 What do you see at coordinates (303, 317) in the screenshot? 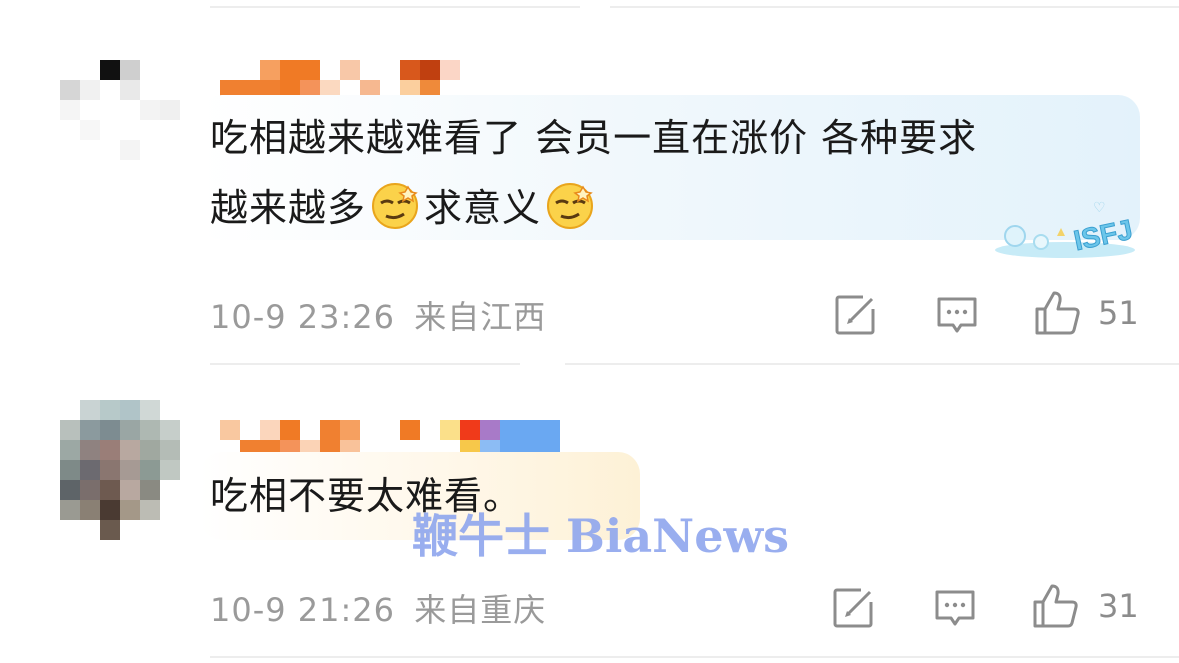
I see `comment-date: 10-9 23:26` at bounding box center [303, 317].